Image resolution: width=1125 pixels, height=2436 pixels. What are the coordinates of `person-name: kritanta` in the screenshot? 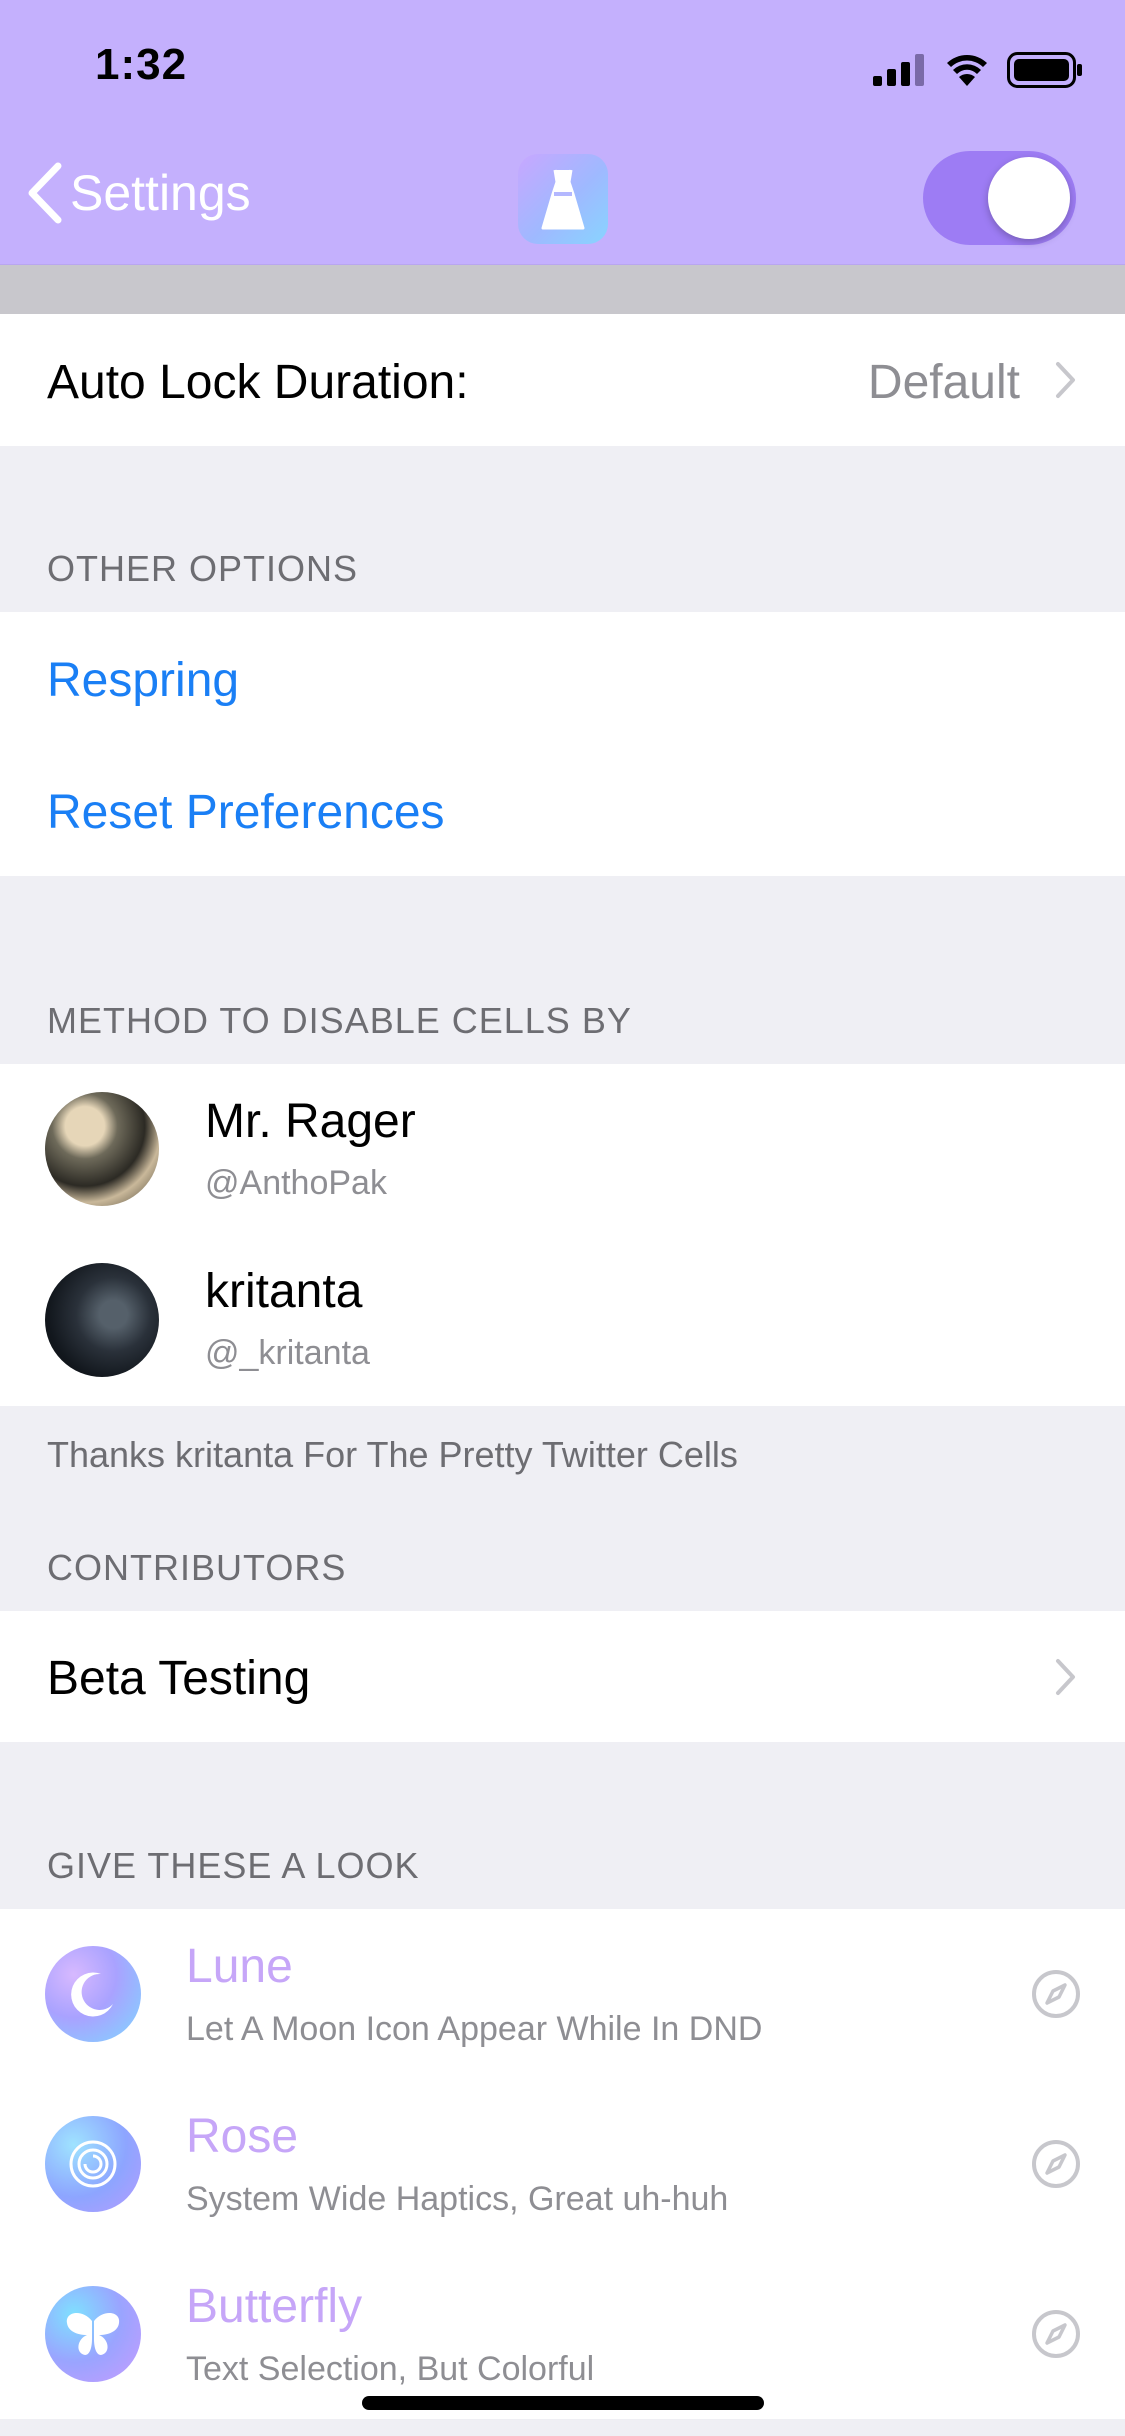 It's located at (284, 1291).